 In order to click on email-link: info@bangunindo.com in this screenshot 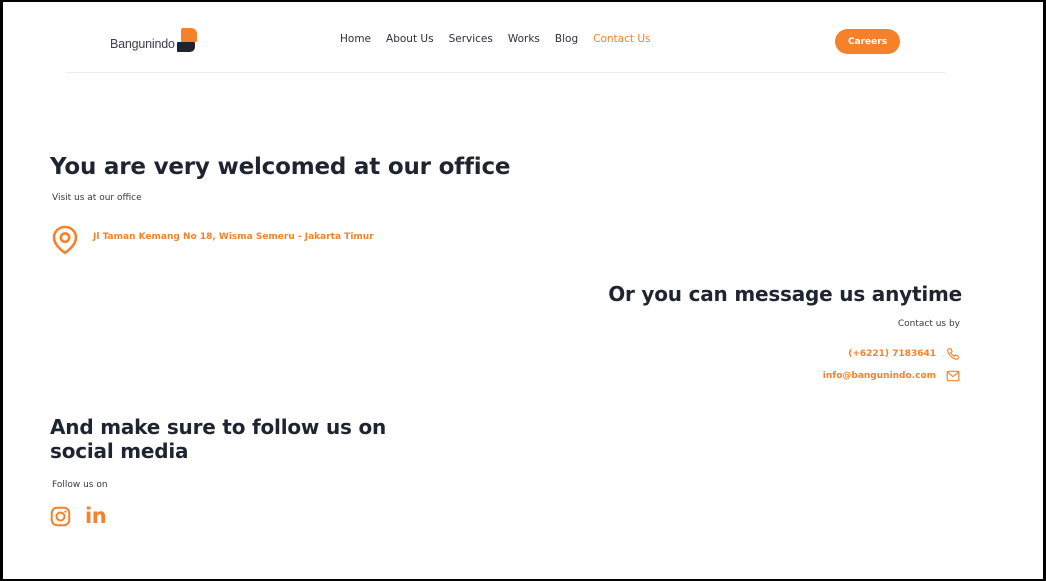, I will do `click(891, 376)`.